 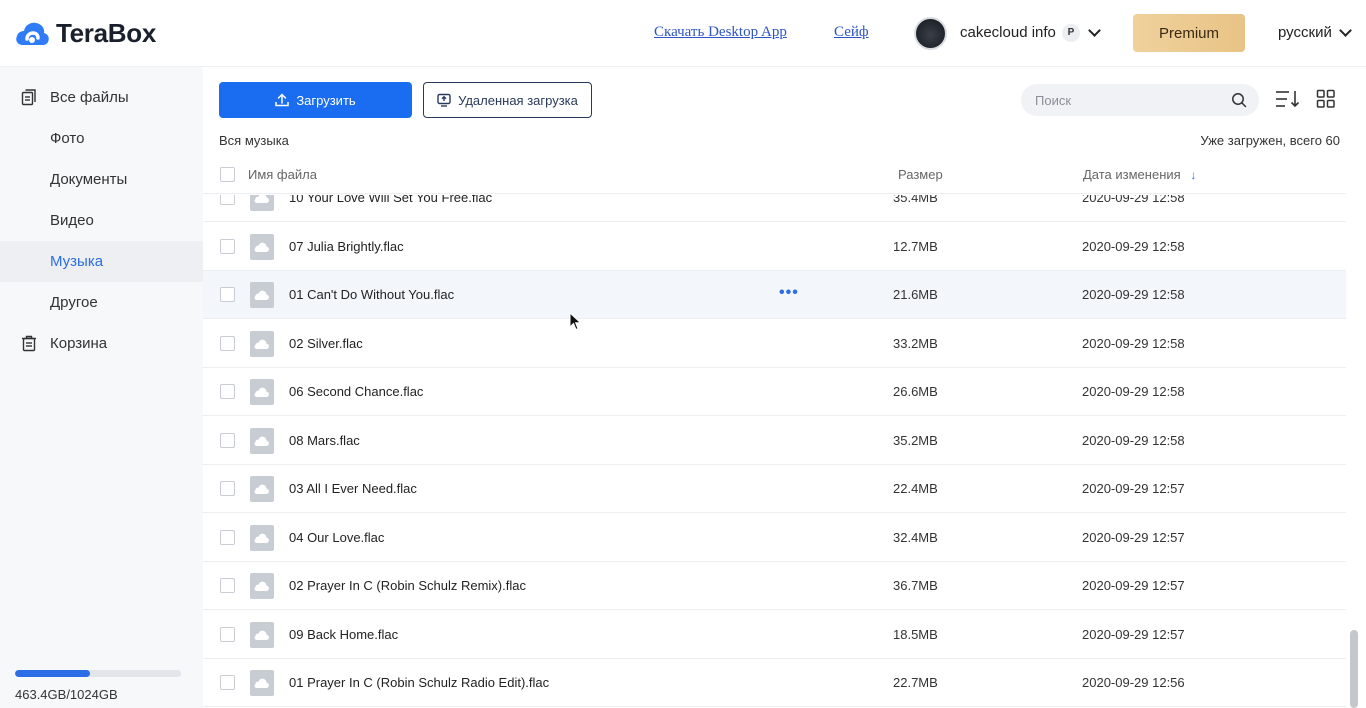 I want to click on file-size: 22.4MB, so click(x=915, y=488).